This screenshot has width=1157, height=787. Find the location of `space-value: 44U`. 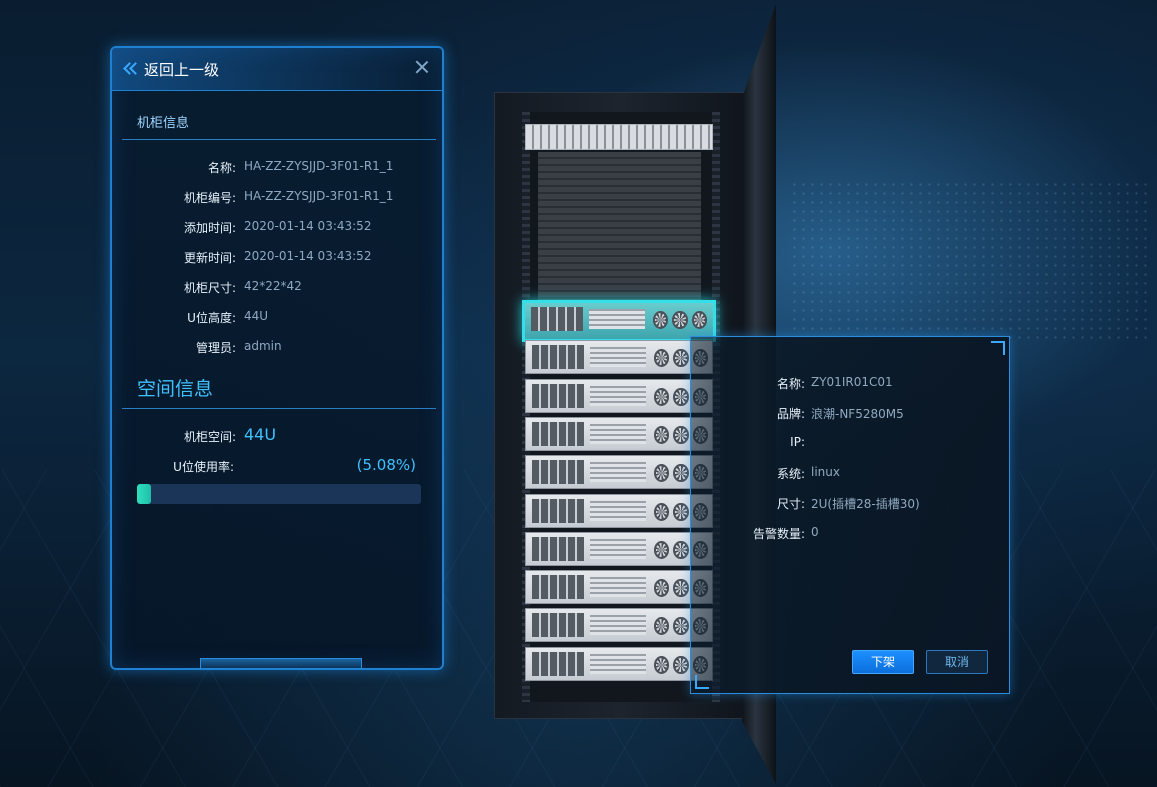

space-value: 44U is located at coordinates (260, 434).